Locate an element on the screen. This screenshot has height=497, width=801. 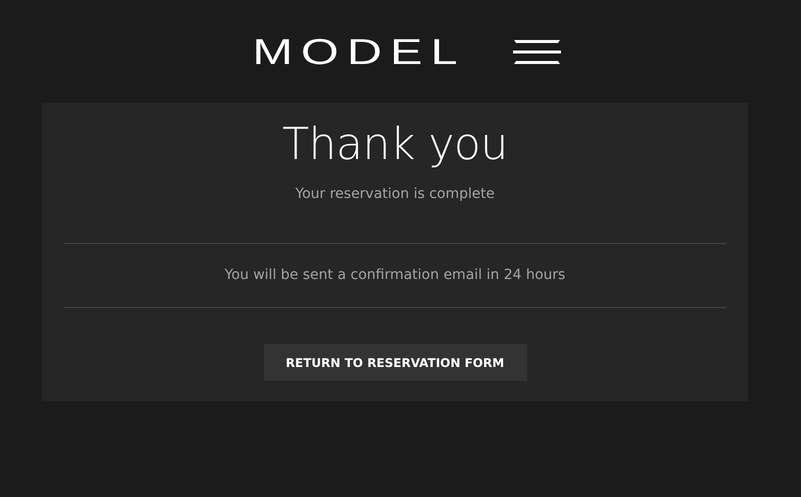
three-bars-icon is located at coordinates (536, 52).